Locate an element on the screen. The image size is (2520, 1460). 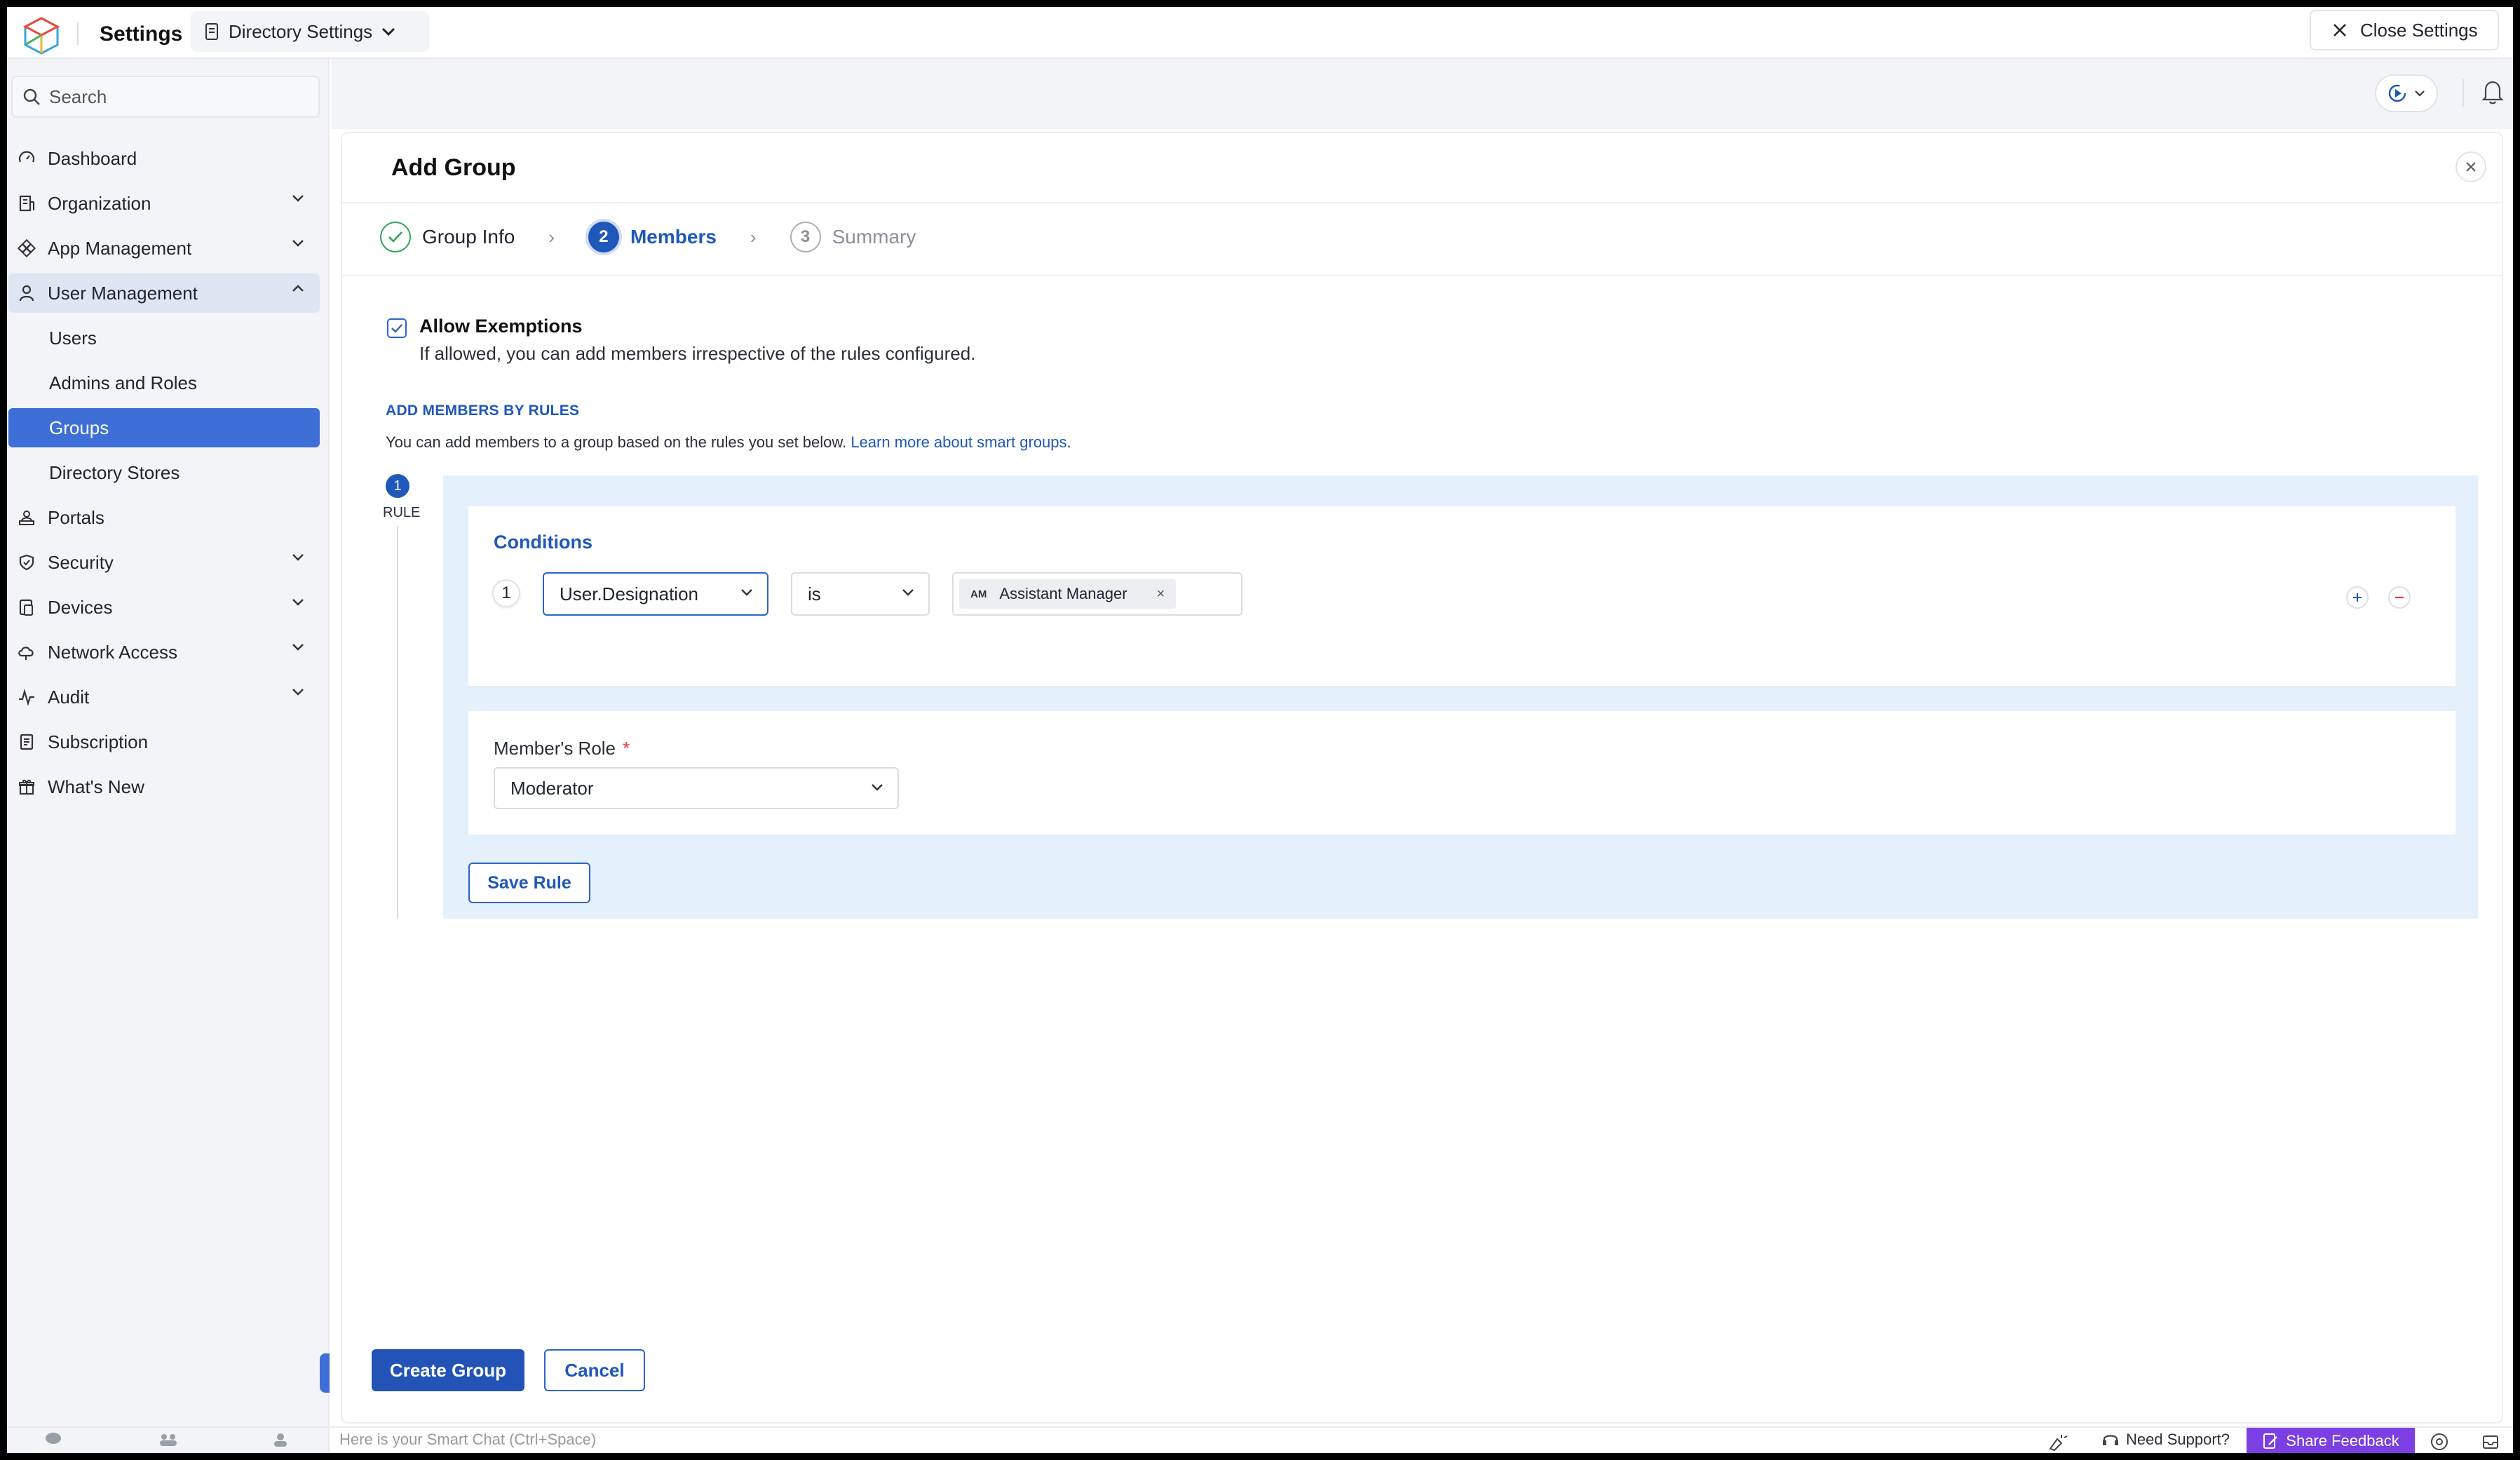
minus-icon is located at coordinates (2399, 597).